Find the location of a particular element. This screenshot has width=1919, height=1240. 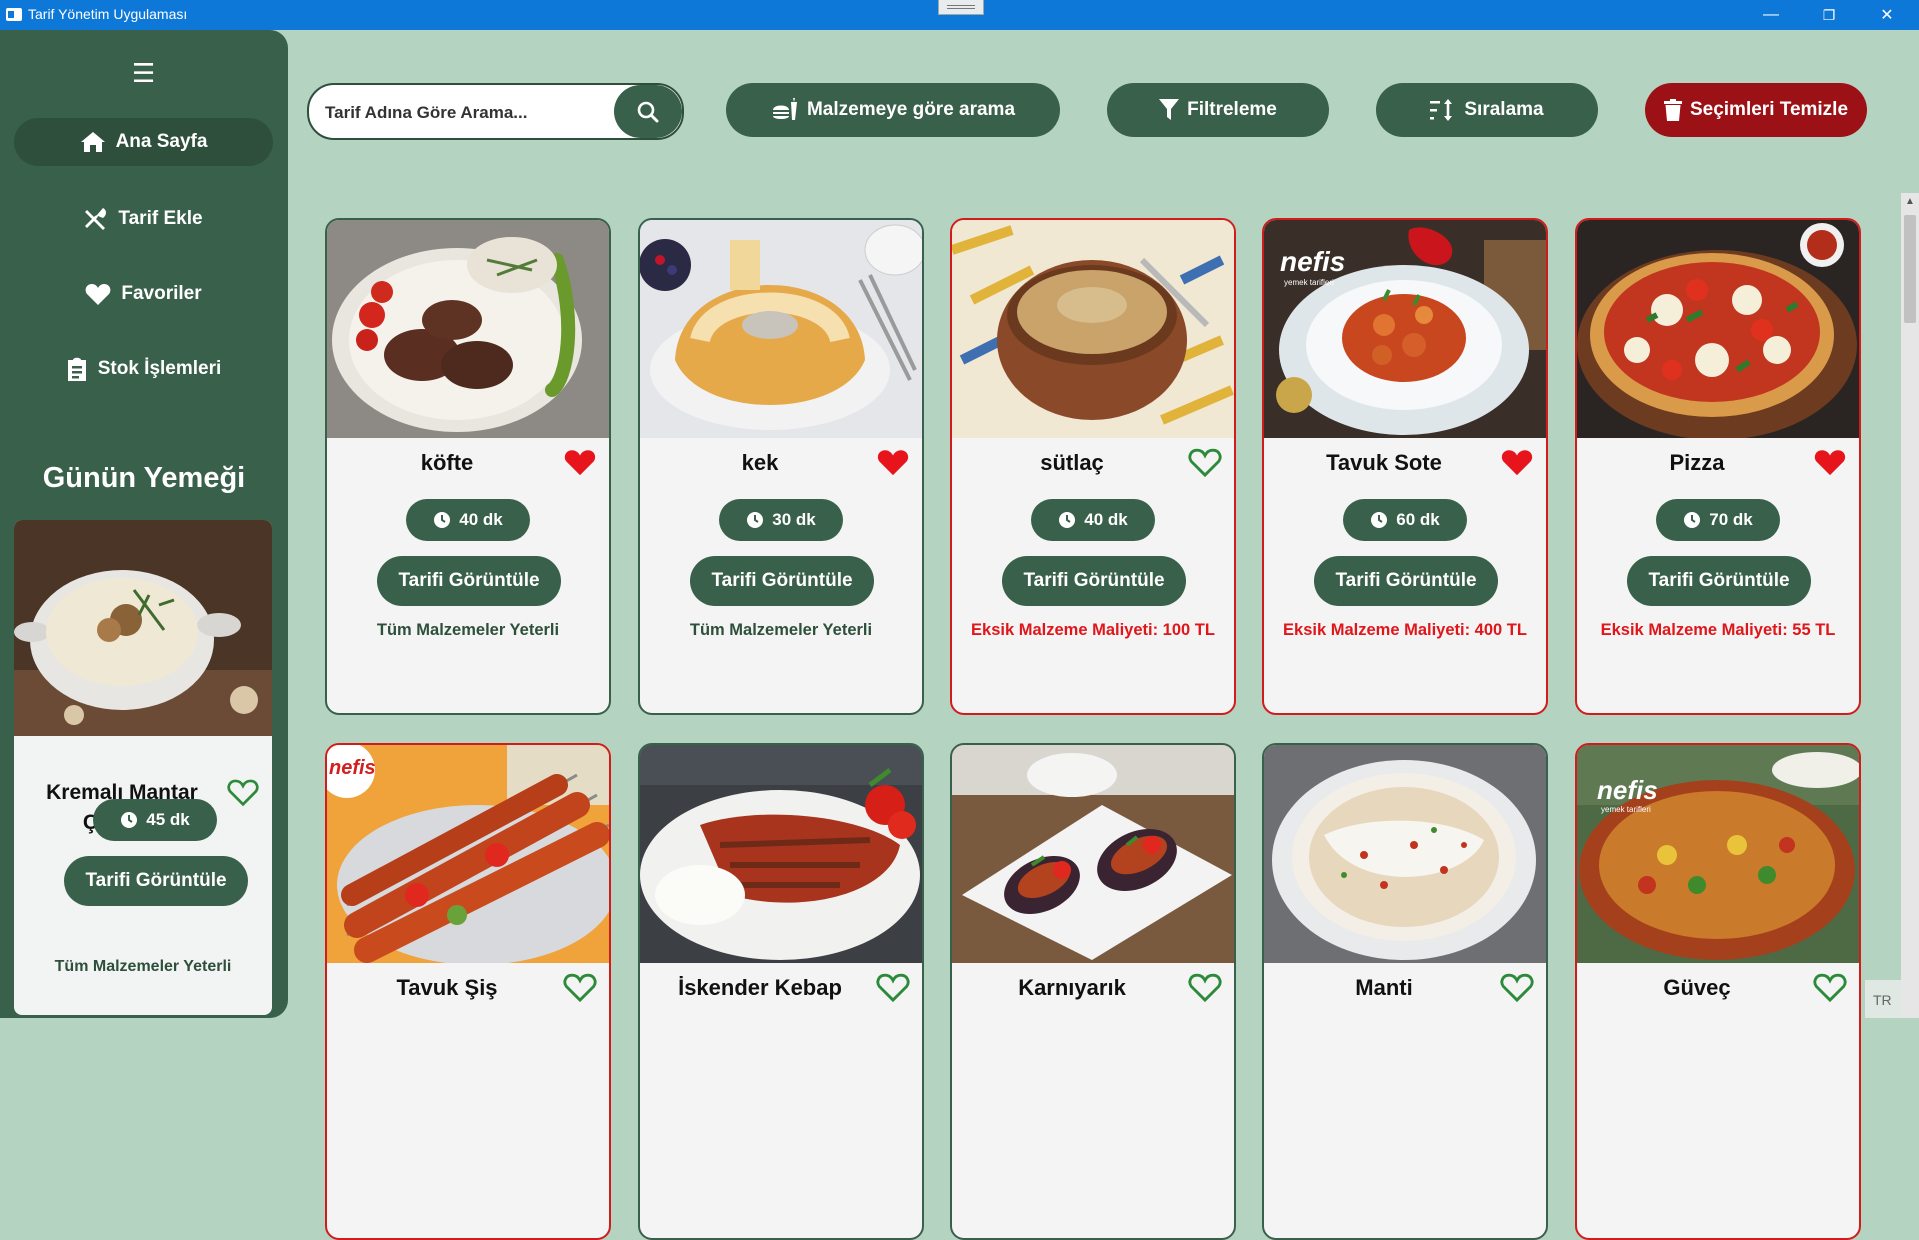

sort-button: Sıralama is located at coordinates (1487, 110).